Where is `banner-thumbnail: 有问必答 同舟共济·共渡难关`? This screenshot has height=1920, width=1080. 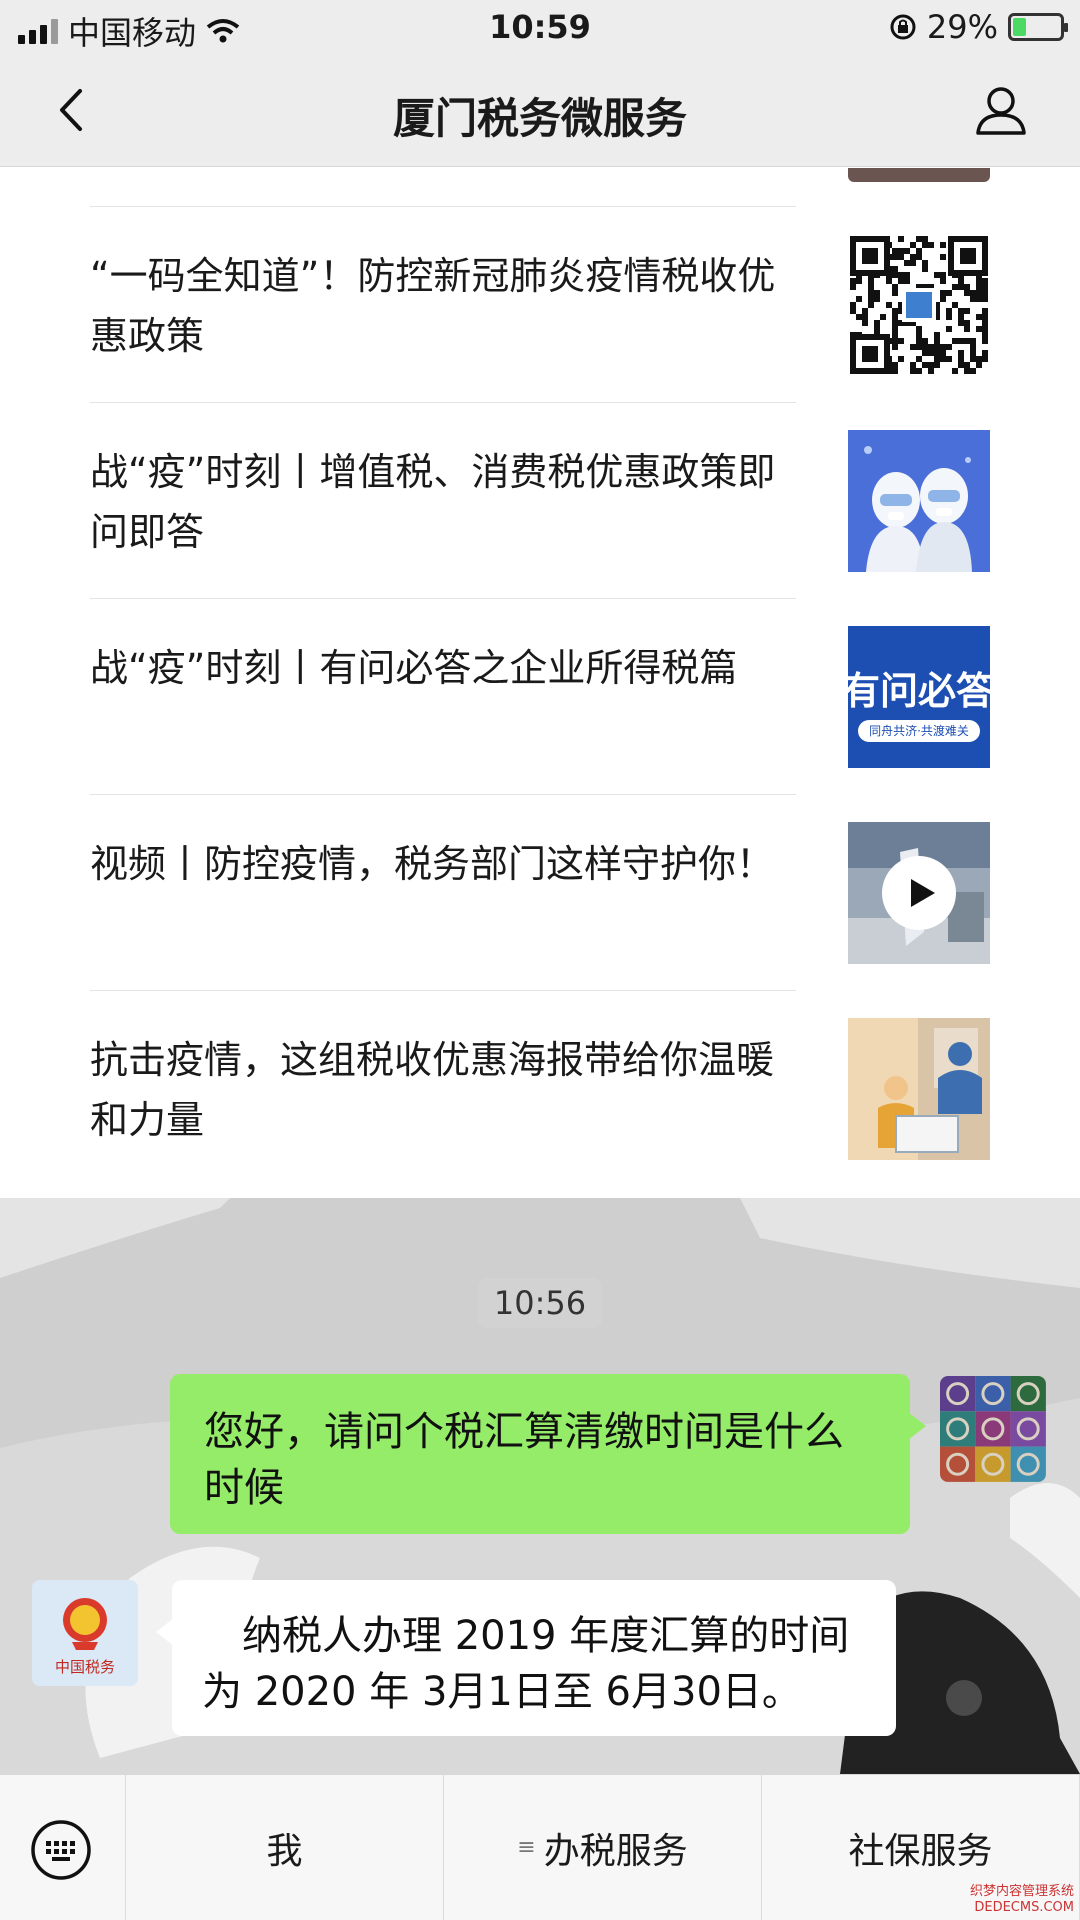
banner-thumbnail: 有问必答 同舟共济·共渡难关 is located at coordinates (919, 697).